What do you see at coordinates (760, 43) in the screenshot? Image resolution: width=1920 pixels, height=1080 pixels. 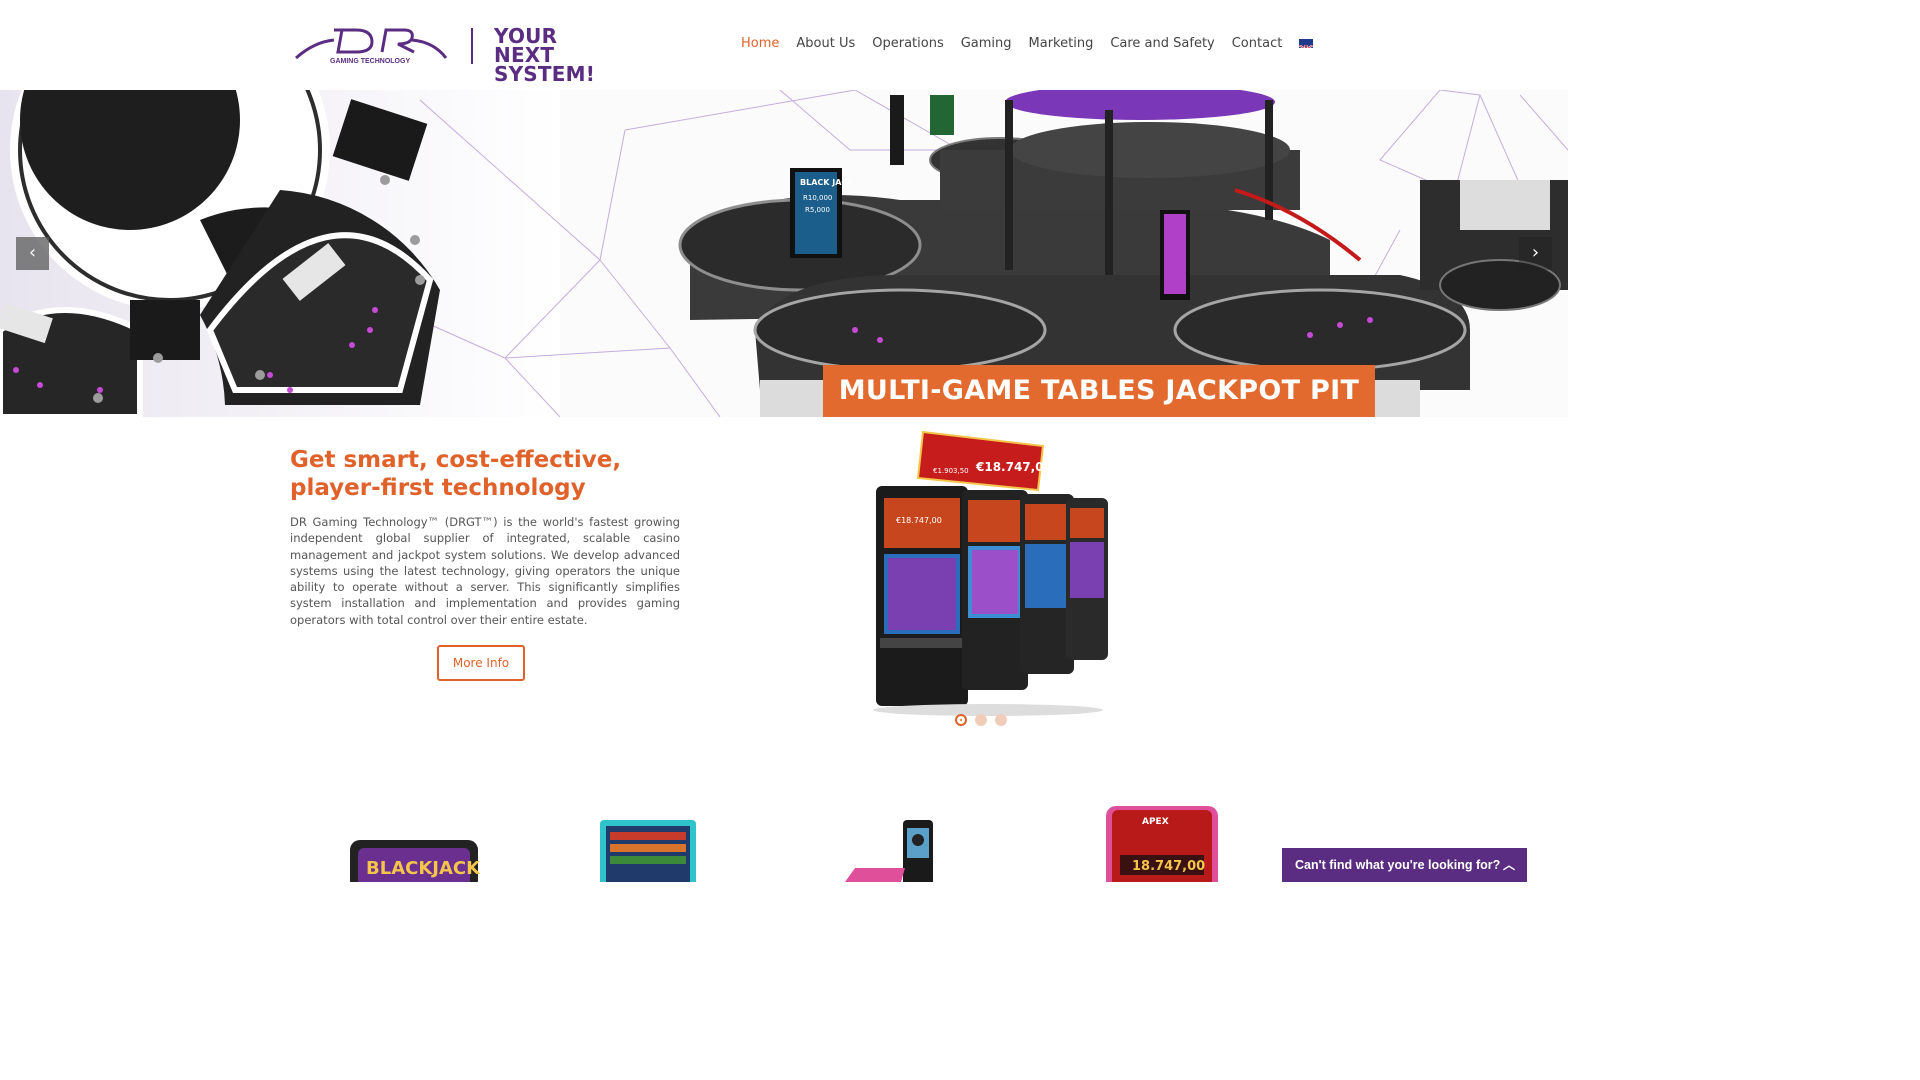 I see `nav-home: Home` at bounding box center [760, 43].